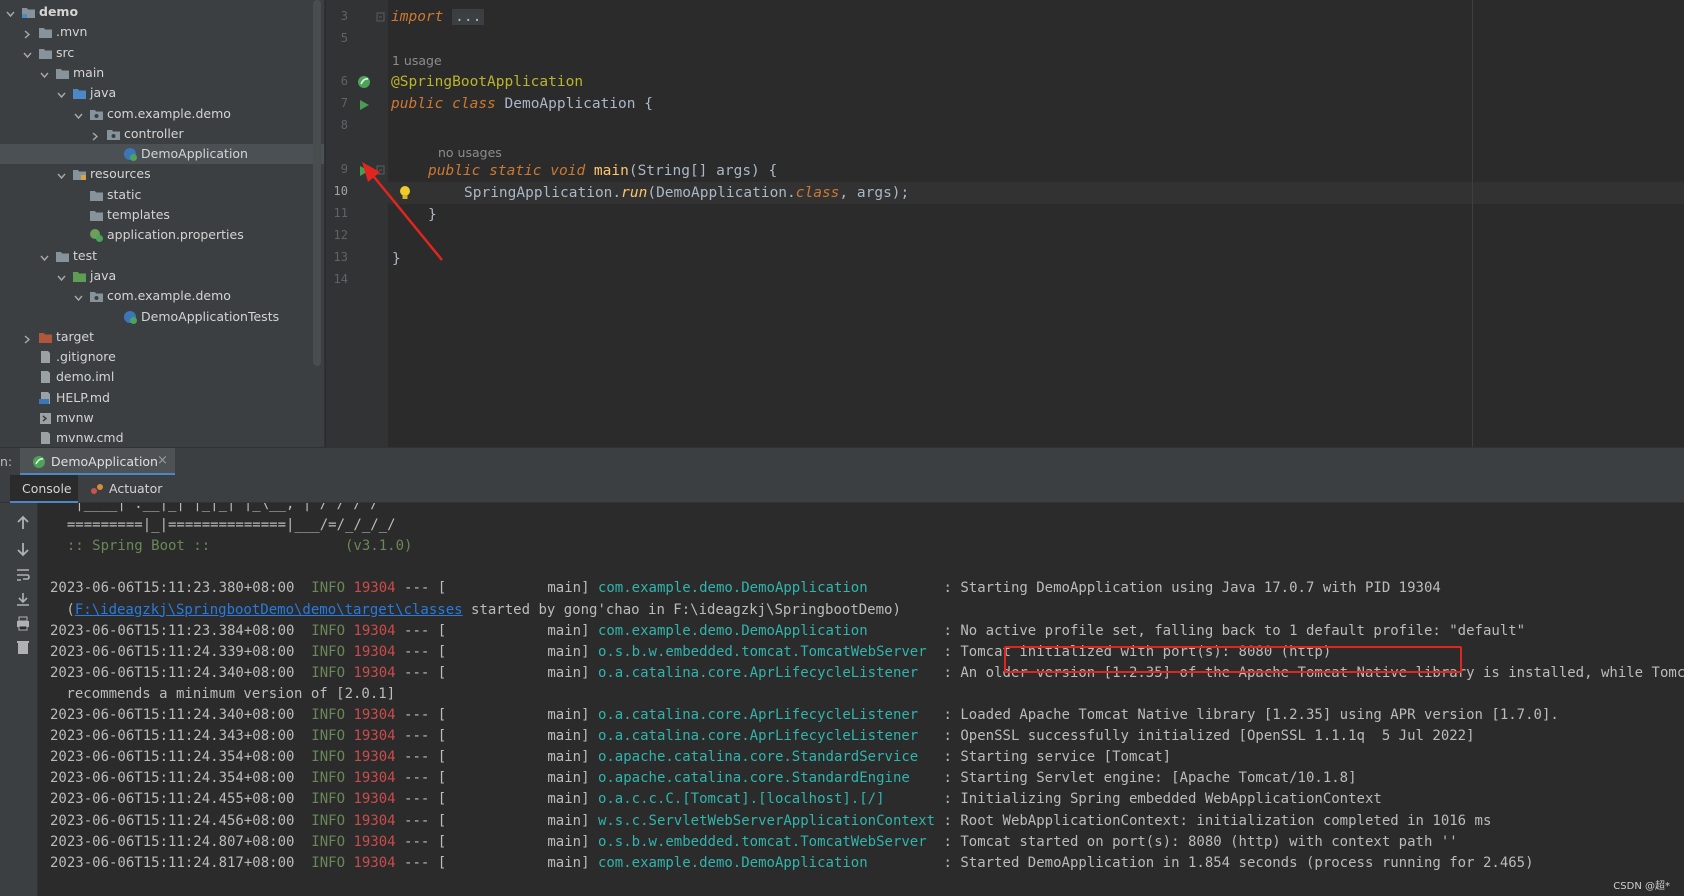 The height and width of the screenshot is (896, 1684). I want to click on tree-item: static, so click(162, 195).